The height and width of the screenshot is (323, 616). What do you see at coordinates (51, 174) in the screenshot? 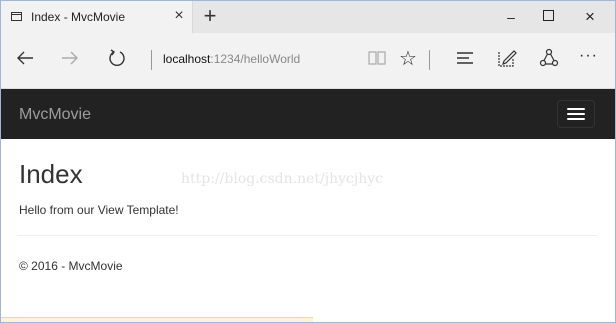
I see `page-title: Index` at bounding box center [51, 174].